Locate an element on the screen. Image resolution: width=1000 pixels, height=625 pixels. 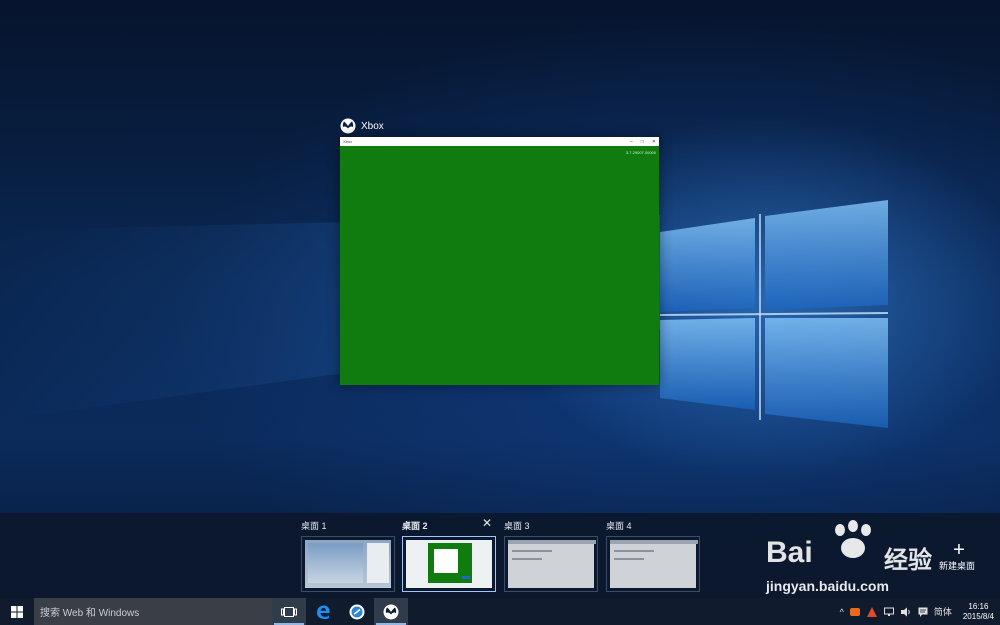
close-icon: ✕ is located at coordinates (654, 142).